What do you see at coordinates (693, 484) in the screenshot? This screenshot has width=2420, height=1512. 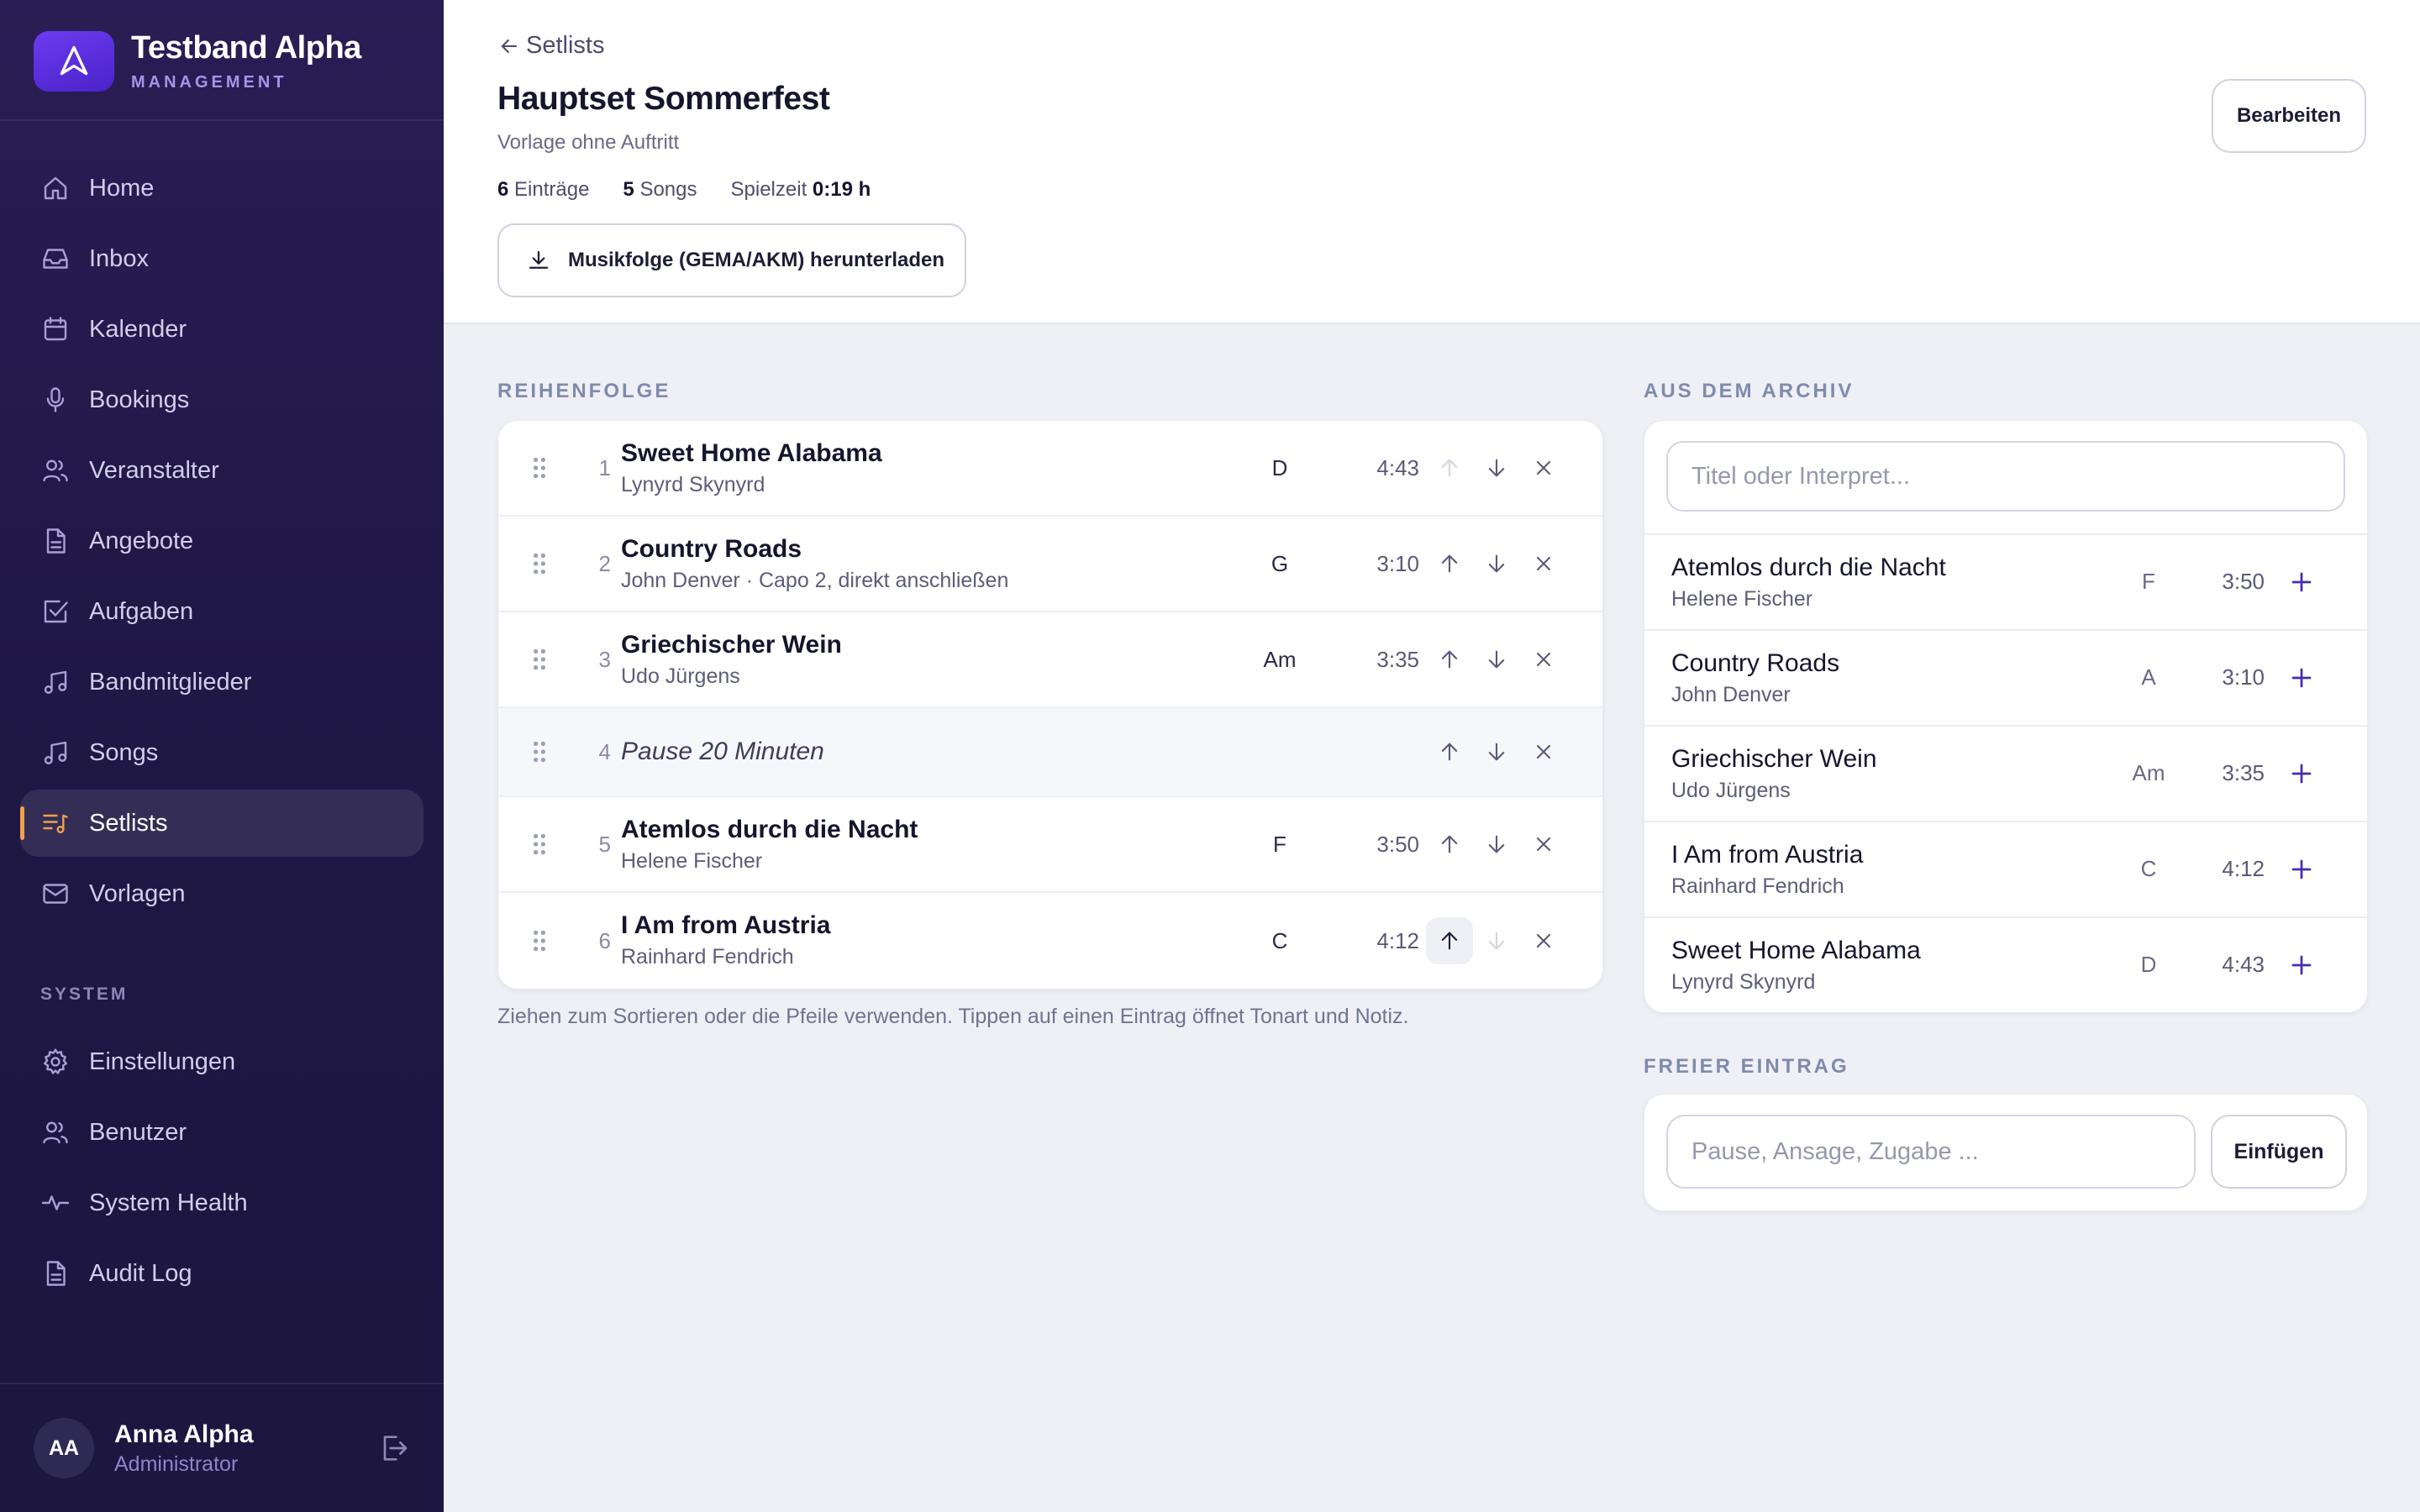 I see `song-artist: Lynyrd Skynyrd` at bounding box center [693, 484].